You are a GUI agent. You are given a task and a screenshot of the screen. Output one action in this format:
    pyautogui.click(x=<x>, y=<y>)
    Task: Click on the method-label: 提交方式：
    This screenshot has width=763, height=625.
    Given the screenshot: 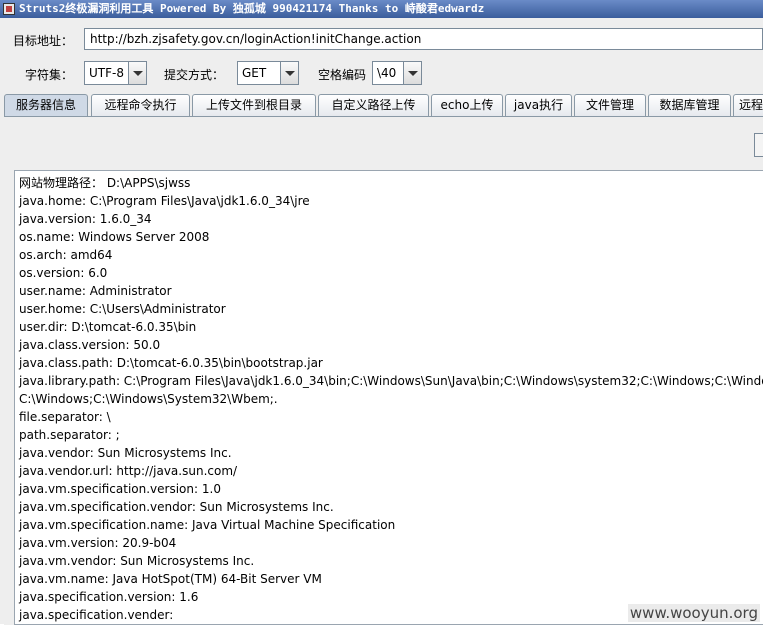 What is the action you would take?
    pyautogui.click(x=194, y=75)
    